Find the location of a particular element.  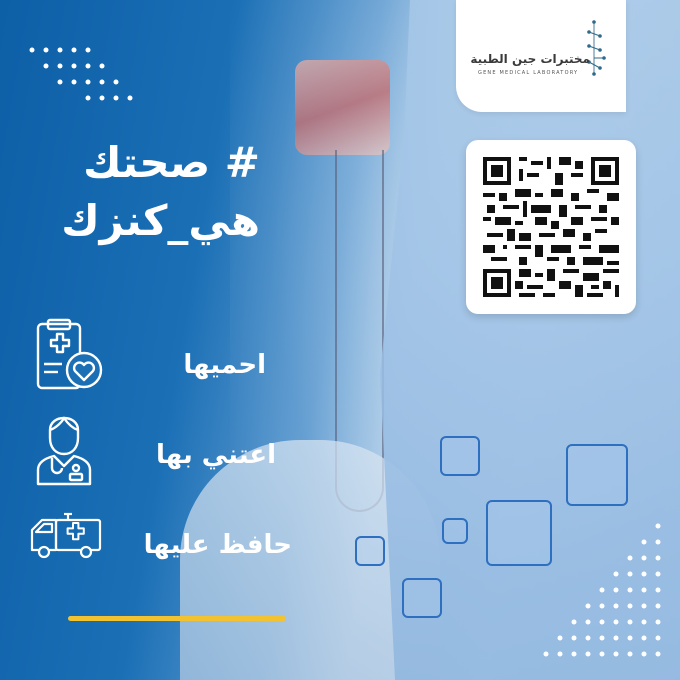

logo-name-english: GENE MEDICAL LABORATORY is located at coordinates (528, 73).